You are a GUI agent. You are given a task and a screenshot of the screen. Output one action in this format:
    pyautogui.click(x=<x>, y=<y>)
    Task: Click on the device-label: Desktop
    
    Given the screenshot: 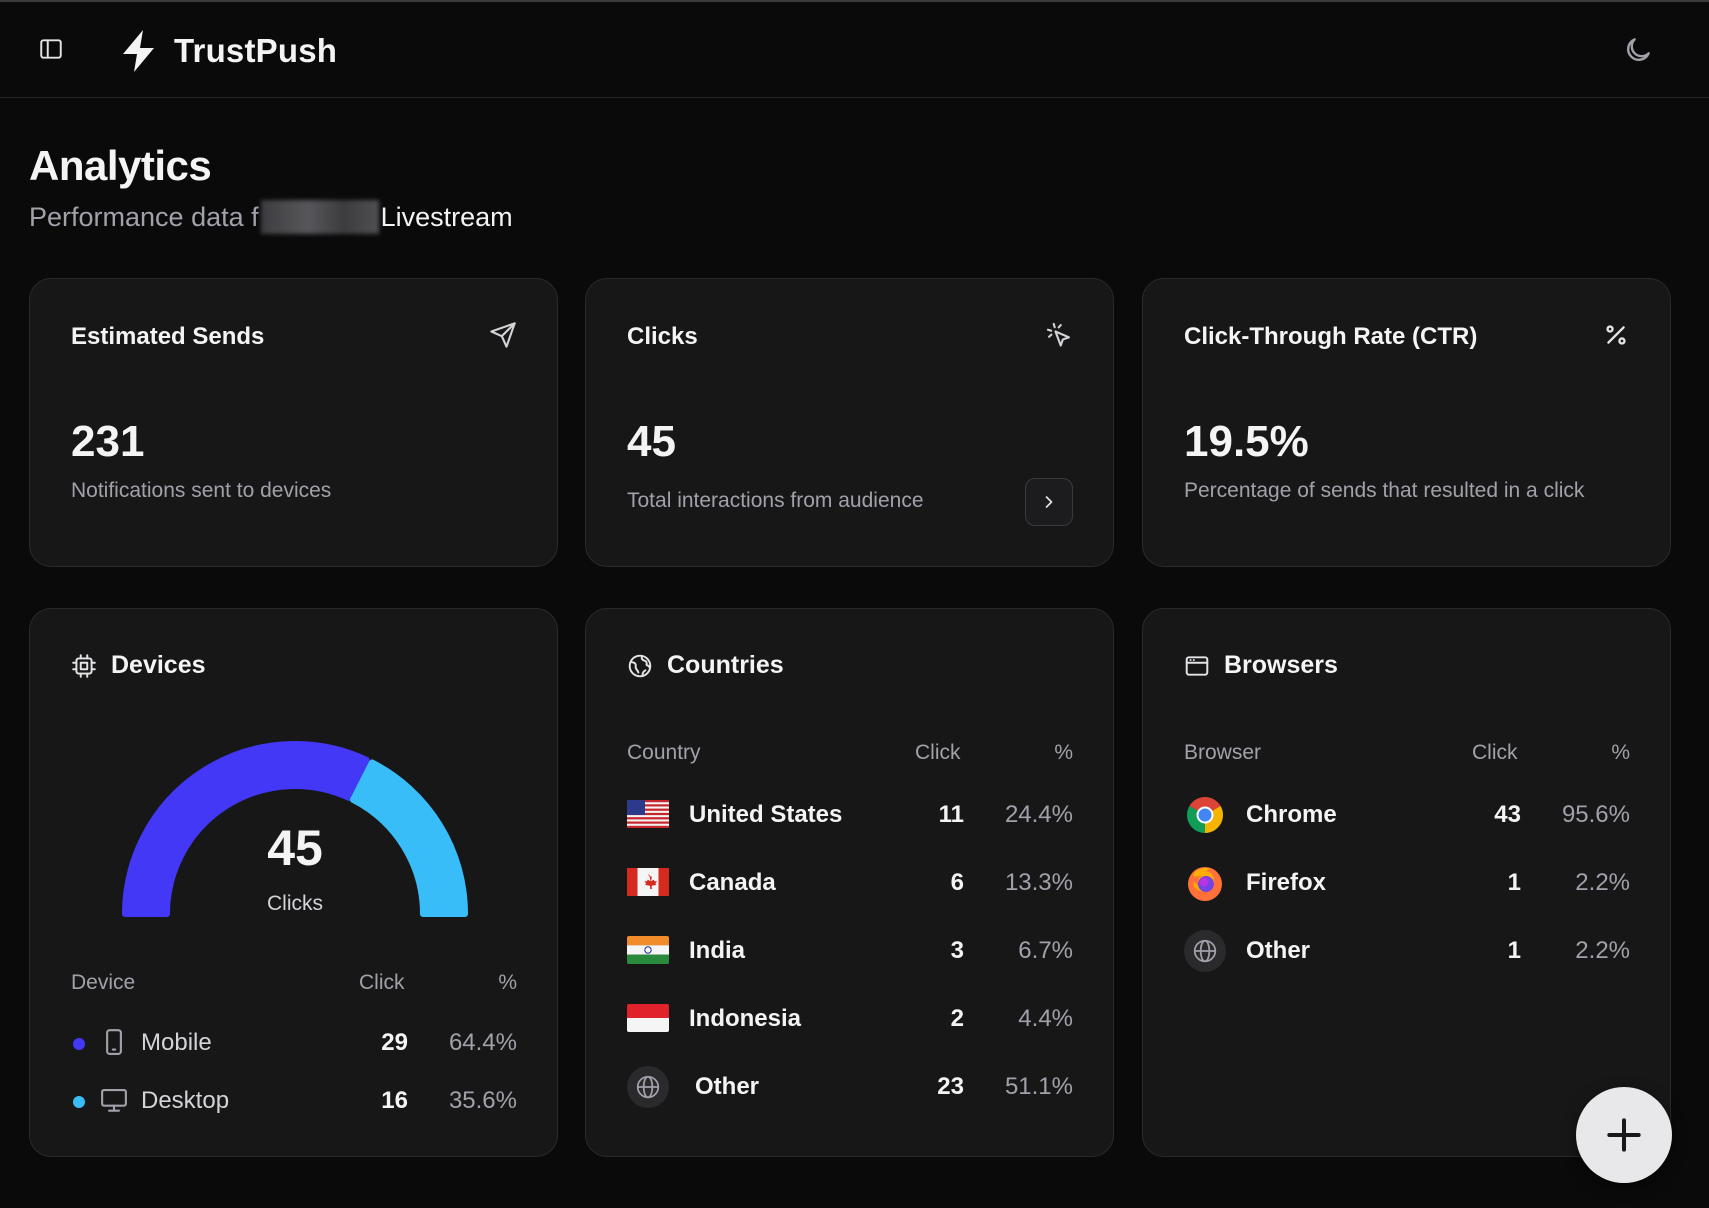 What is the action you would take?
    pyautogui.click(x=185, y=1100)
    